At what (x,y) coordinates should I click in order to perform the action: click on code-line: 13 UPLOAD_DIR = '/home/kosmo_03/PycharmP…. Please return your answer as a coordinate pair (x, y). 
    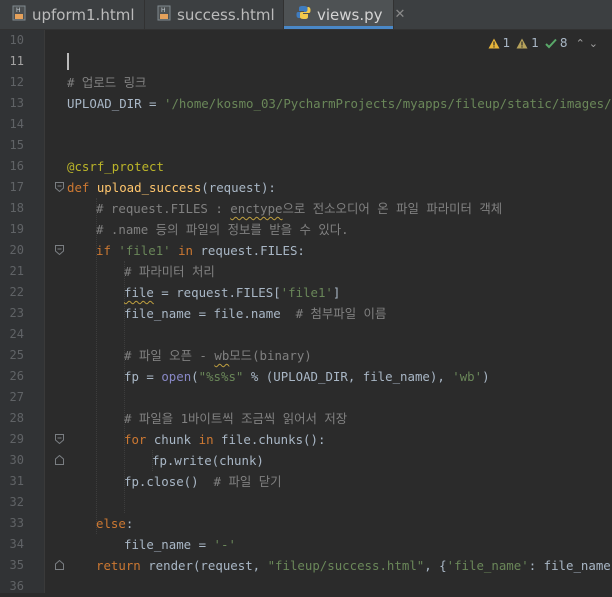
    Looking at the image, I should click on (306, 103).